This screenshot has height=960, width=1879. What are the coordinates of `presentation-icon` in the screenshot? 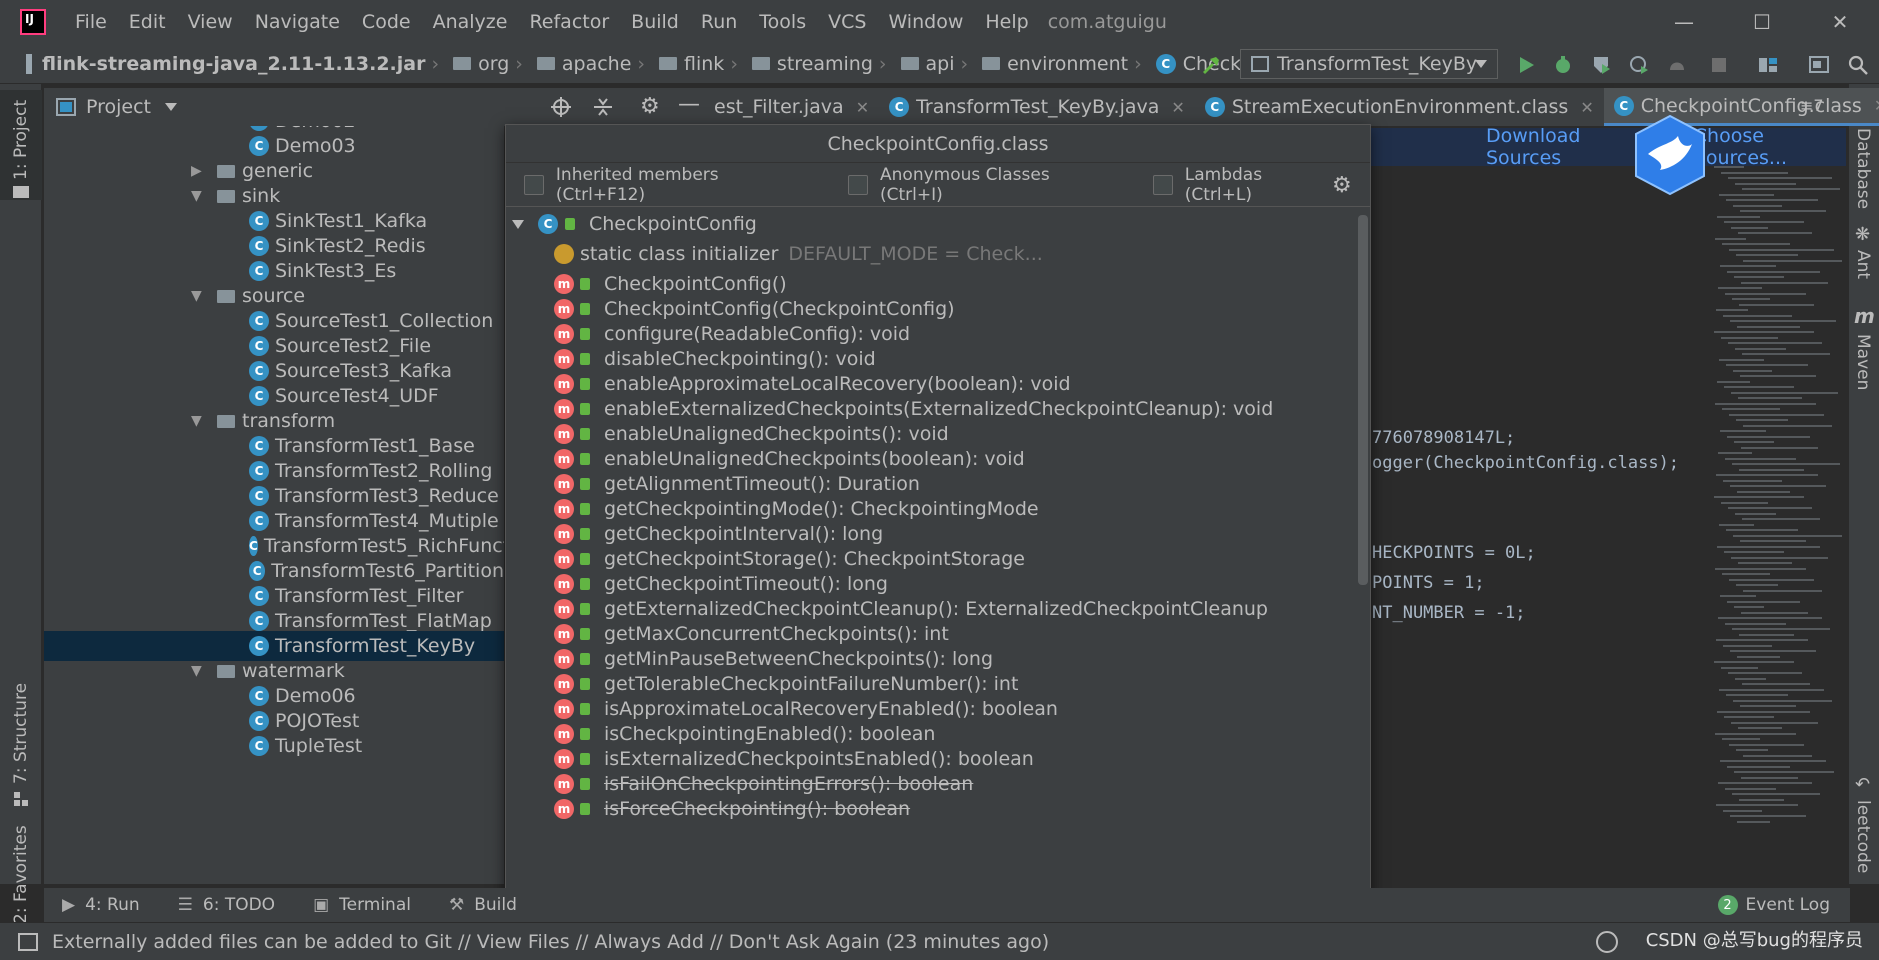 It's located at (1819, 65).